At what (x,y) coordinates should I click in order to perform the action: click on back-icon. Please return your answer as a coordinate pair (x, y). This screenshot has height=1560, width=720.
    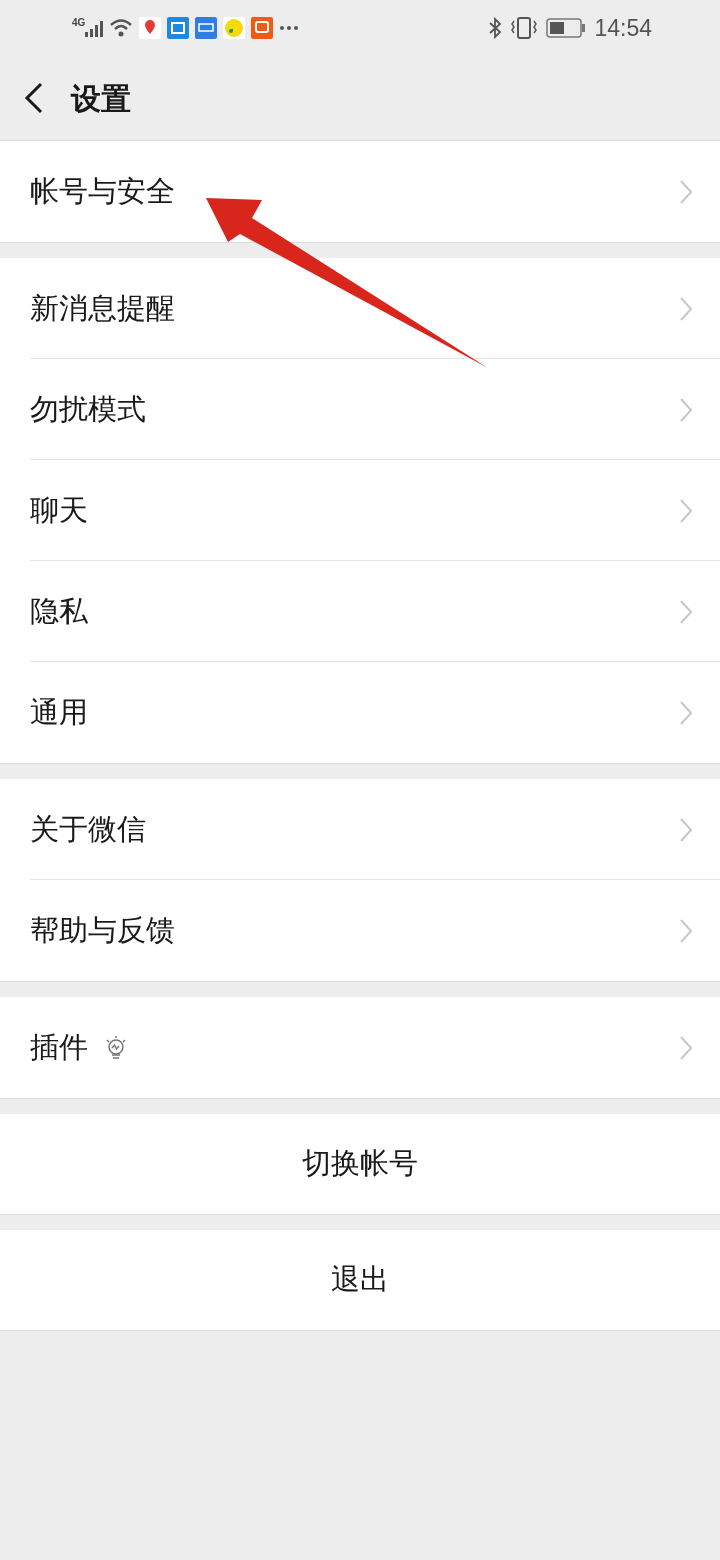
    Looking at the image, I should click on (34, 98).